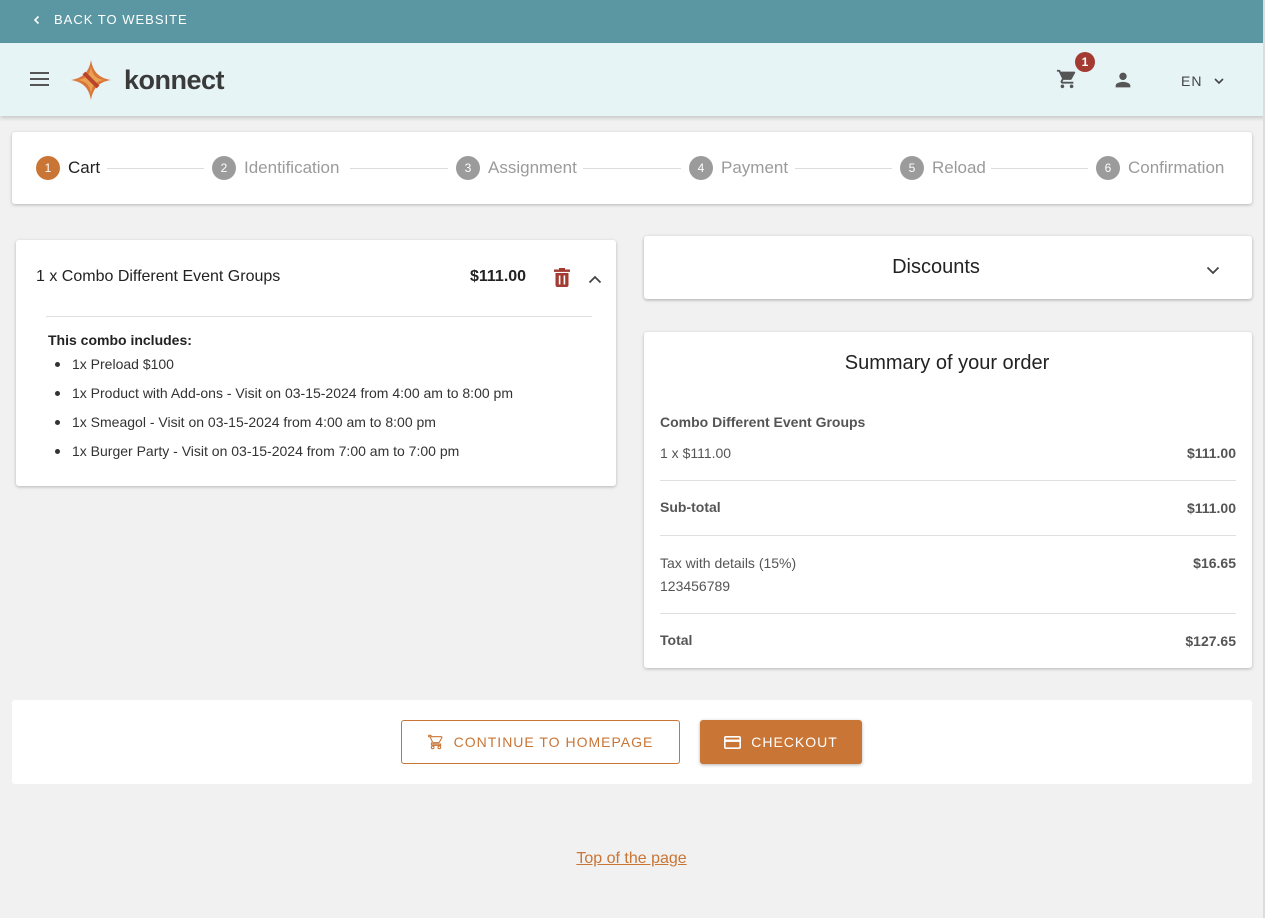  Describe the element at coordinates (701, 168) in the screenshot. I see `step-number: 4` at that location.